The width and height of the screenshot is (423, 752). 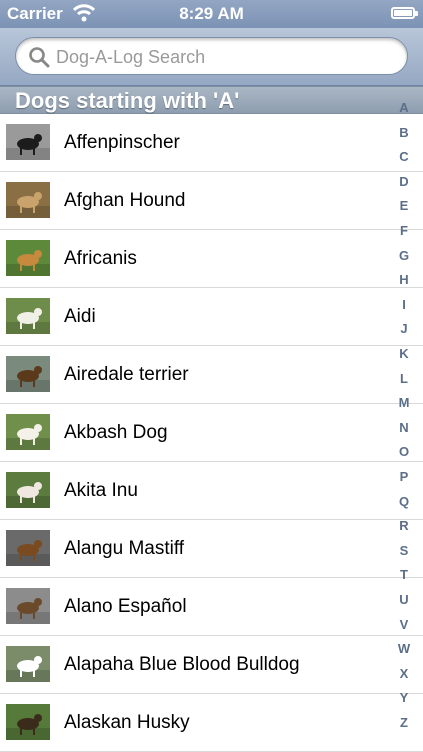 What do you see at coordinates (127, 722) in the screenshot?
I see `dog-name: Alaskan Husky` at bounding box center [127, 722].